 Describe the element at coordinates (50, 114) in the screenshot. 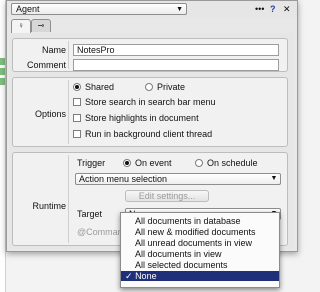

I see `options-label: Options` at that location.